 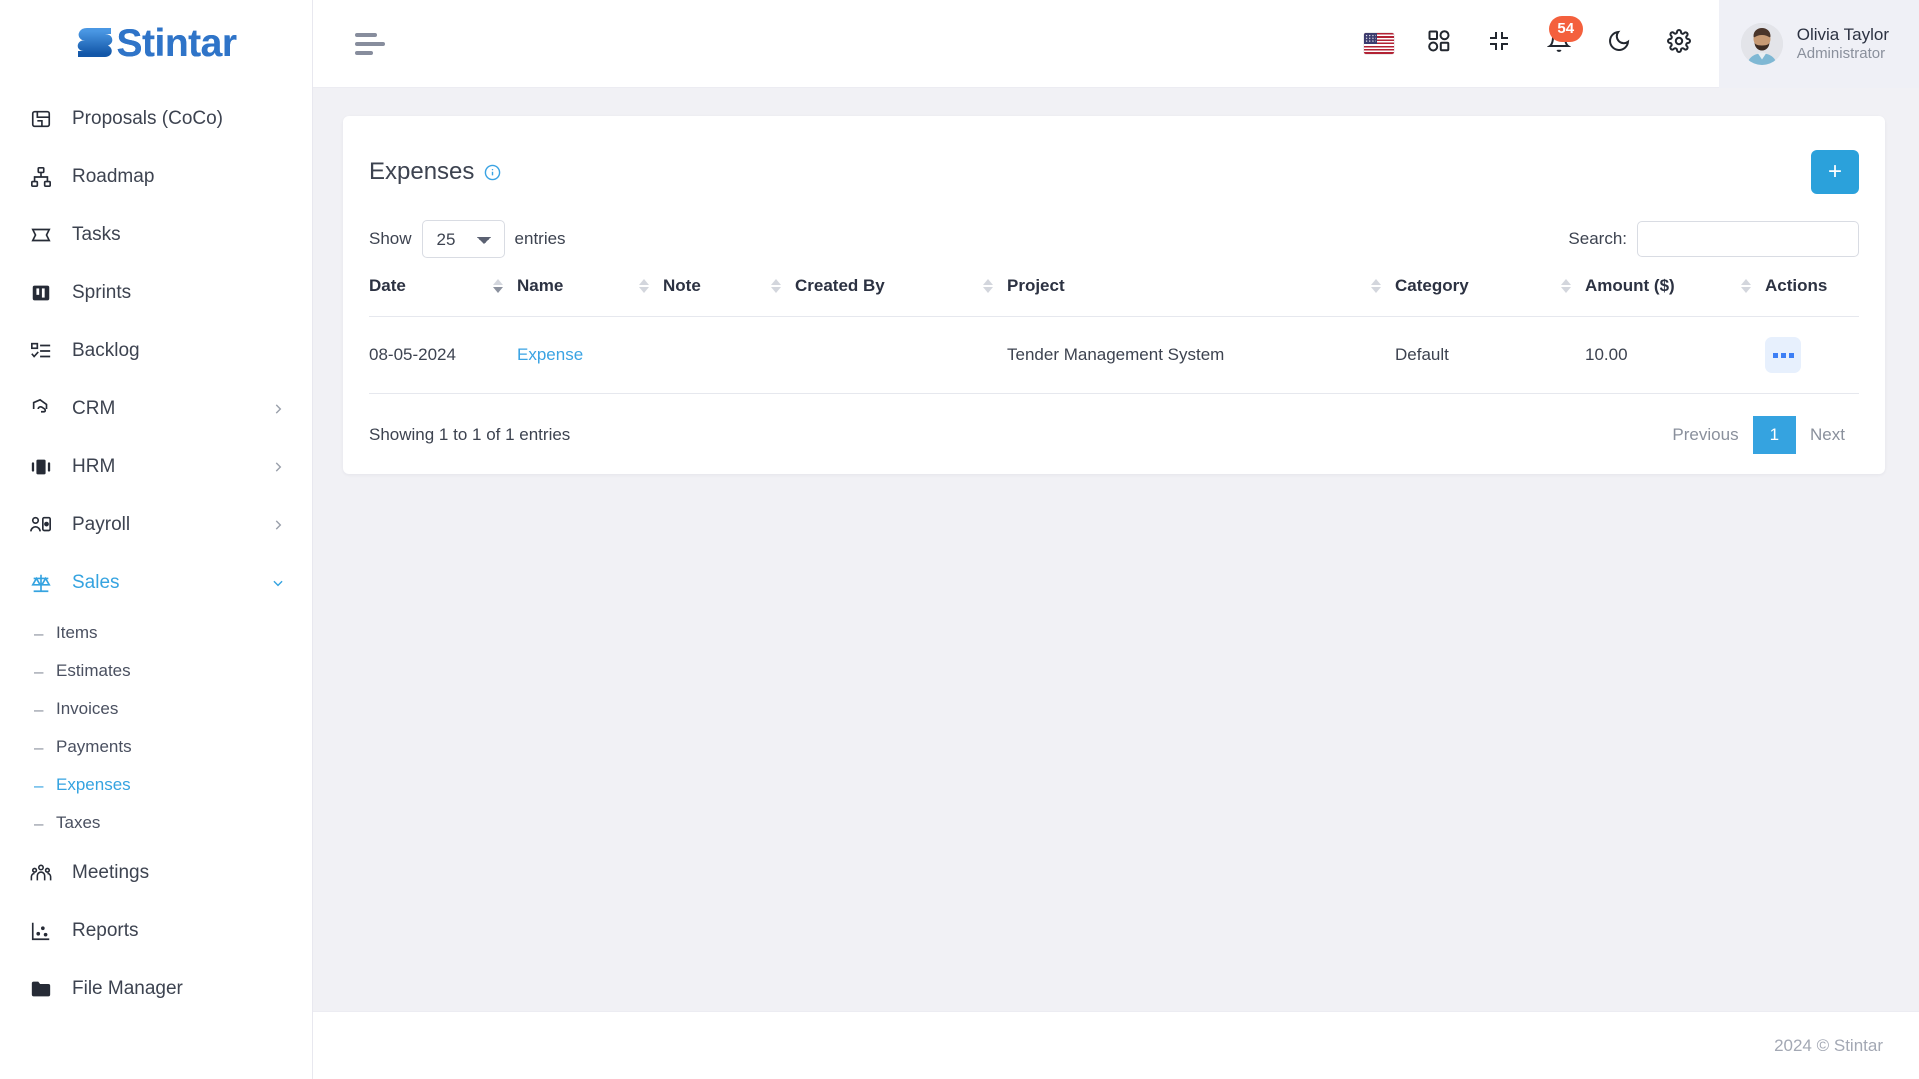 What do you see at coordinates (41, 351) in the screenshot?
I see `backlog-icon` at bounding box center [41, 351].